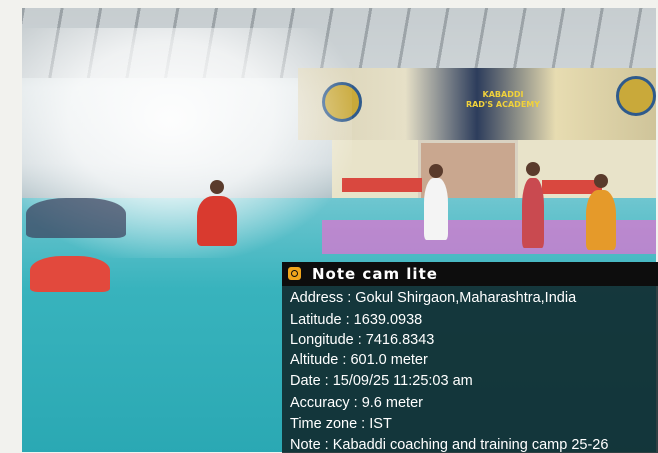 The image size is (658, 453). I want to click on referee, so click(436, 209).